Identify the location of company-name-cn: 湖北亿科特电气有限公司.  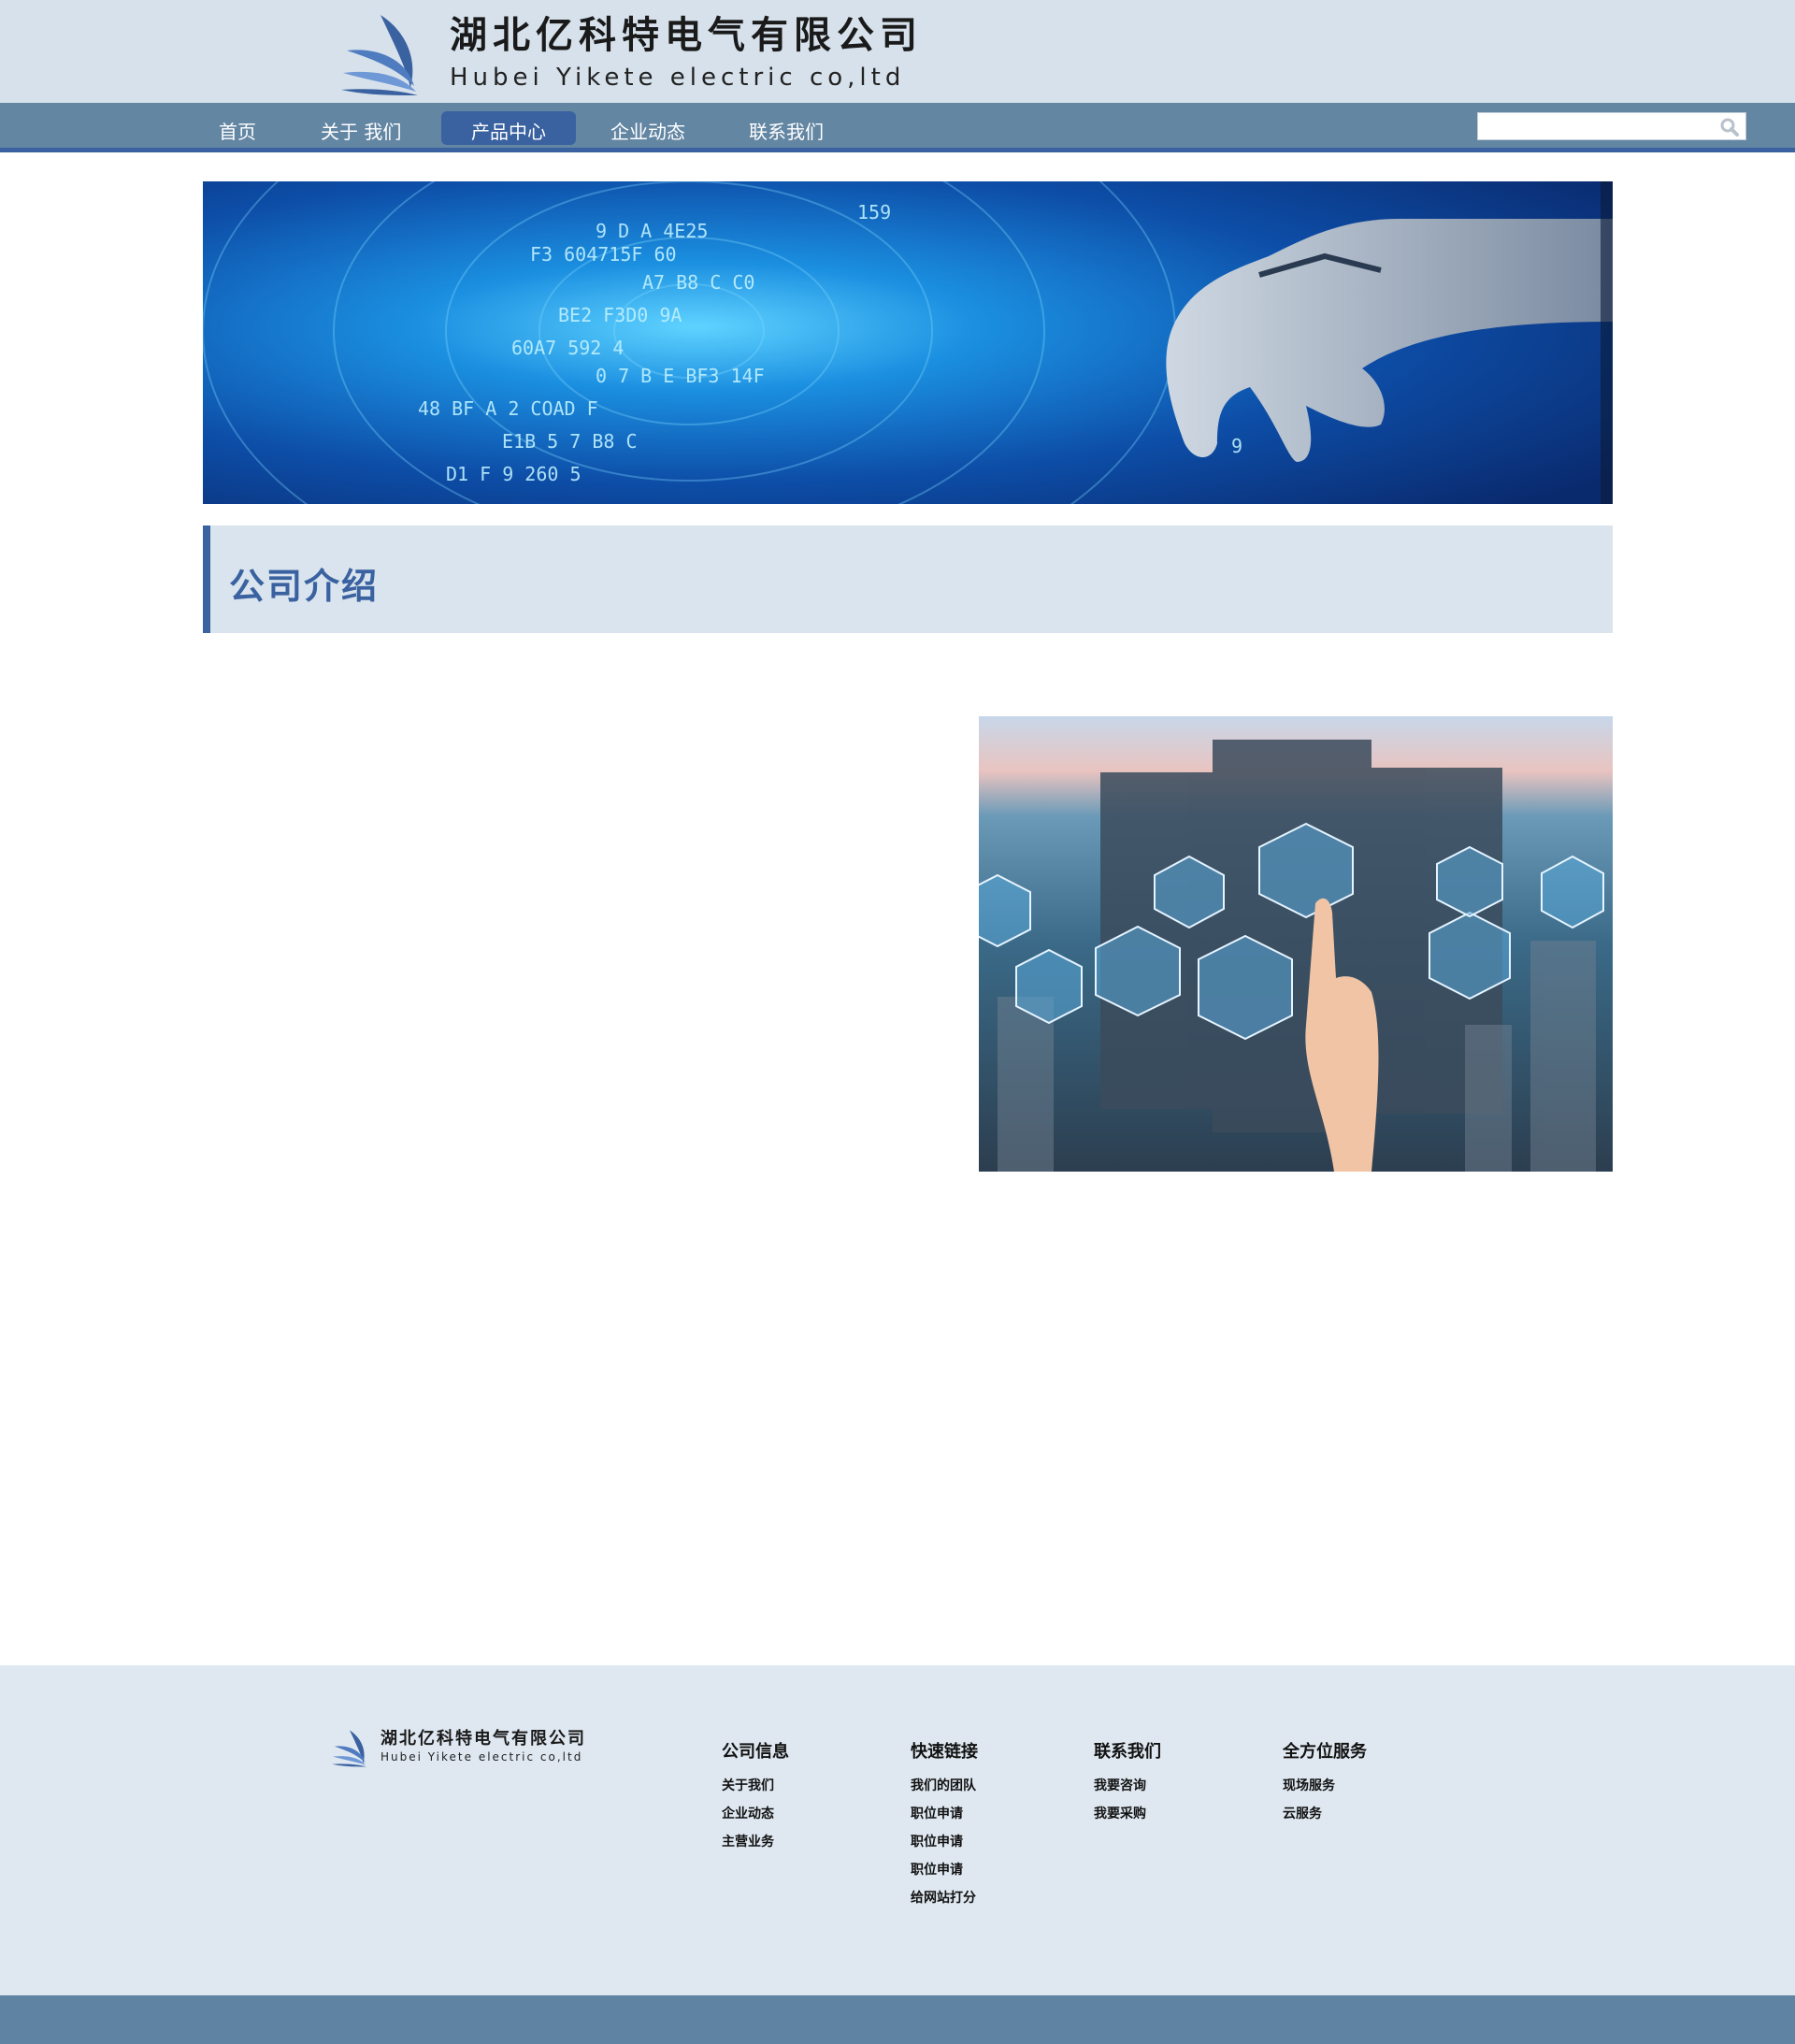
(686, 35).